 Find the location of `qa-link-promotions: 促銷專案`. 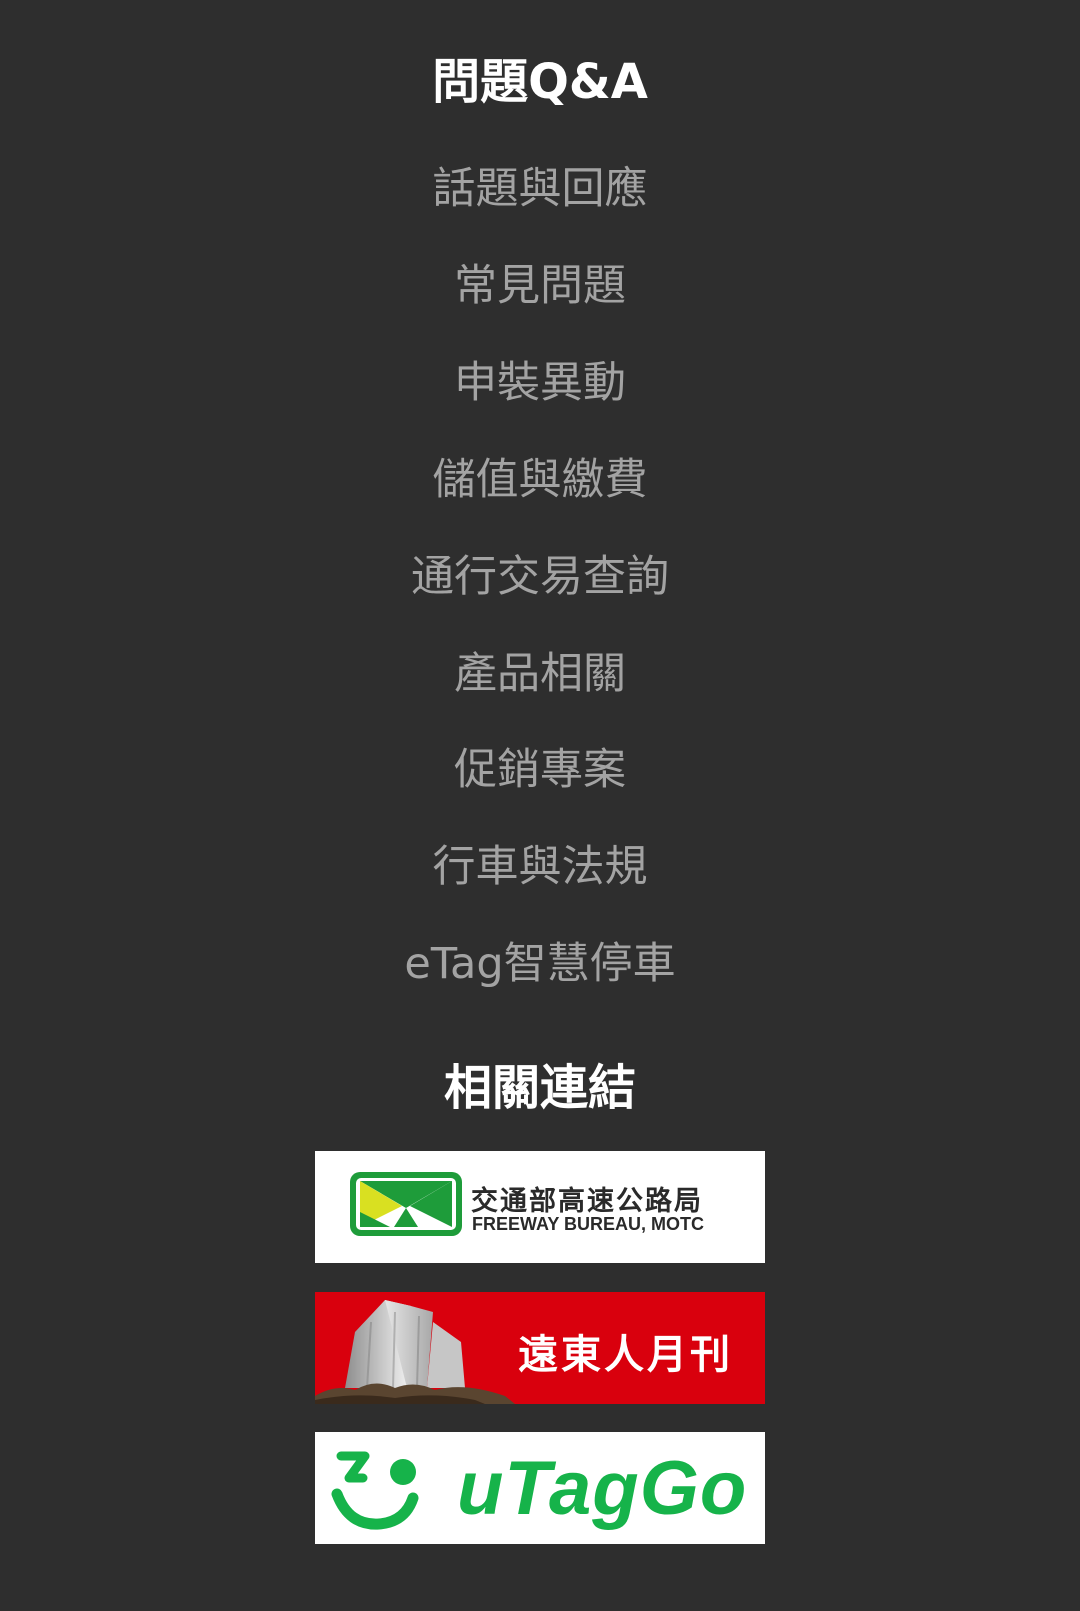

qa-link-promotions: 促銷專案 is located at coordinates (540, 770).